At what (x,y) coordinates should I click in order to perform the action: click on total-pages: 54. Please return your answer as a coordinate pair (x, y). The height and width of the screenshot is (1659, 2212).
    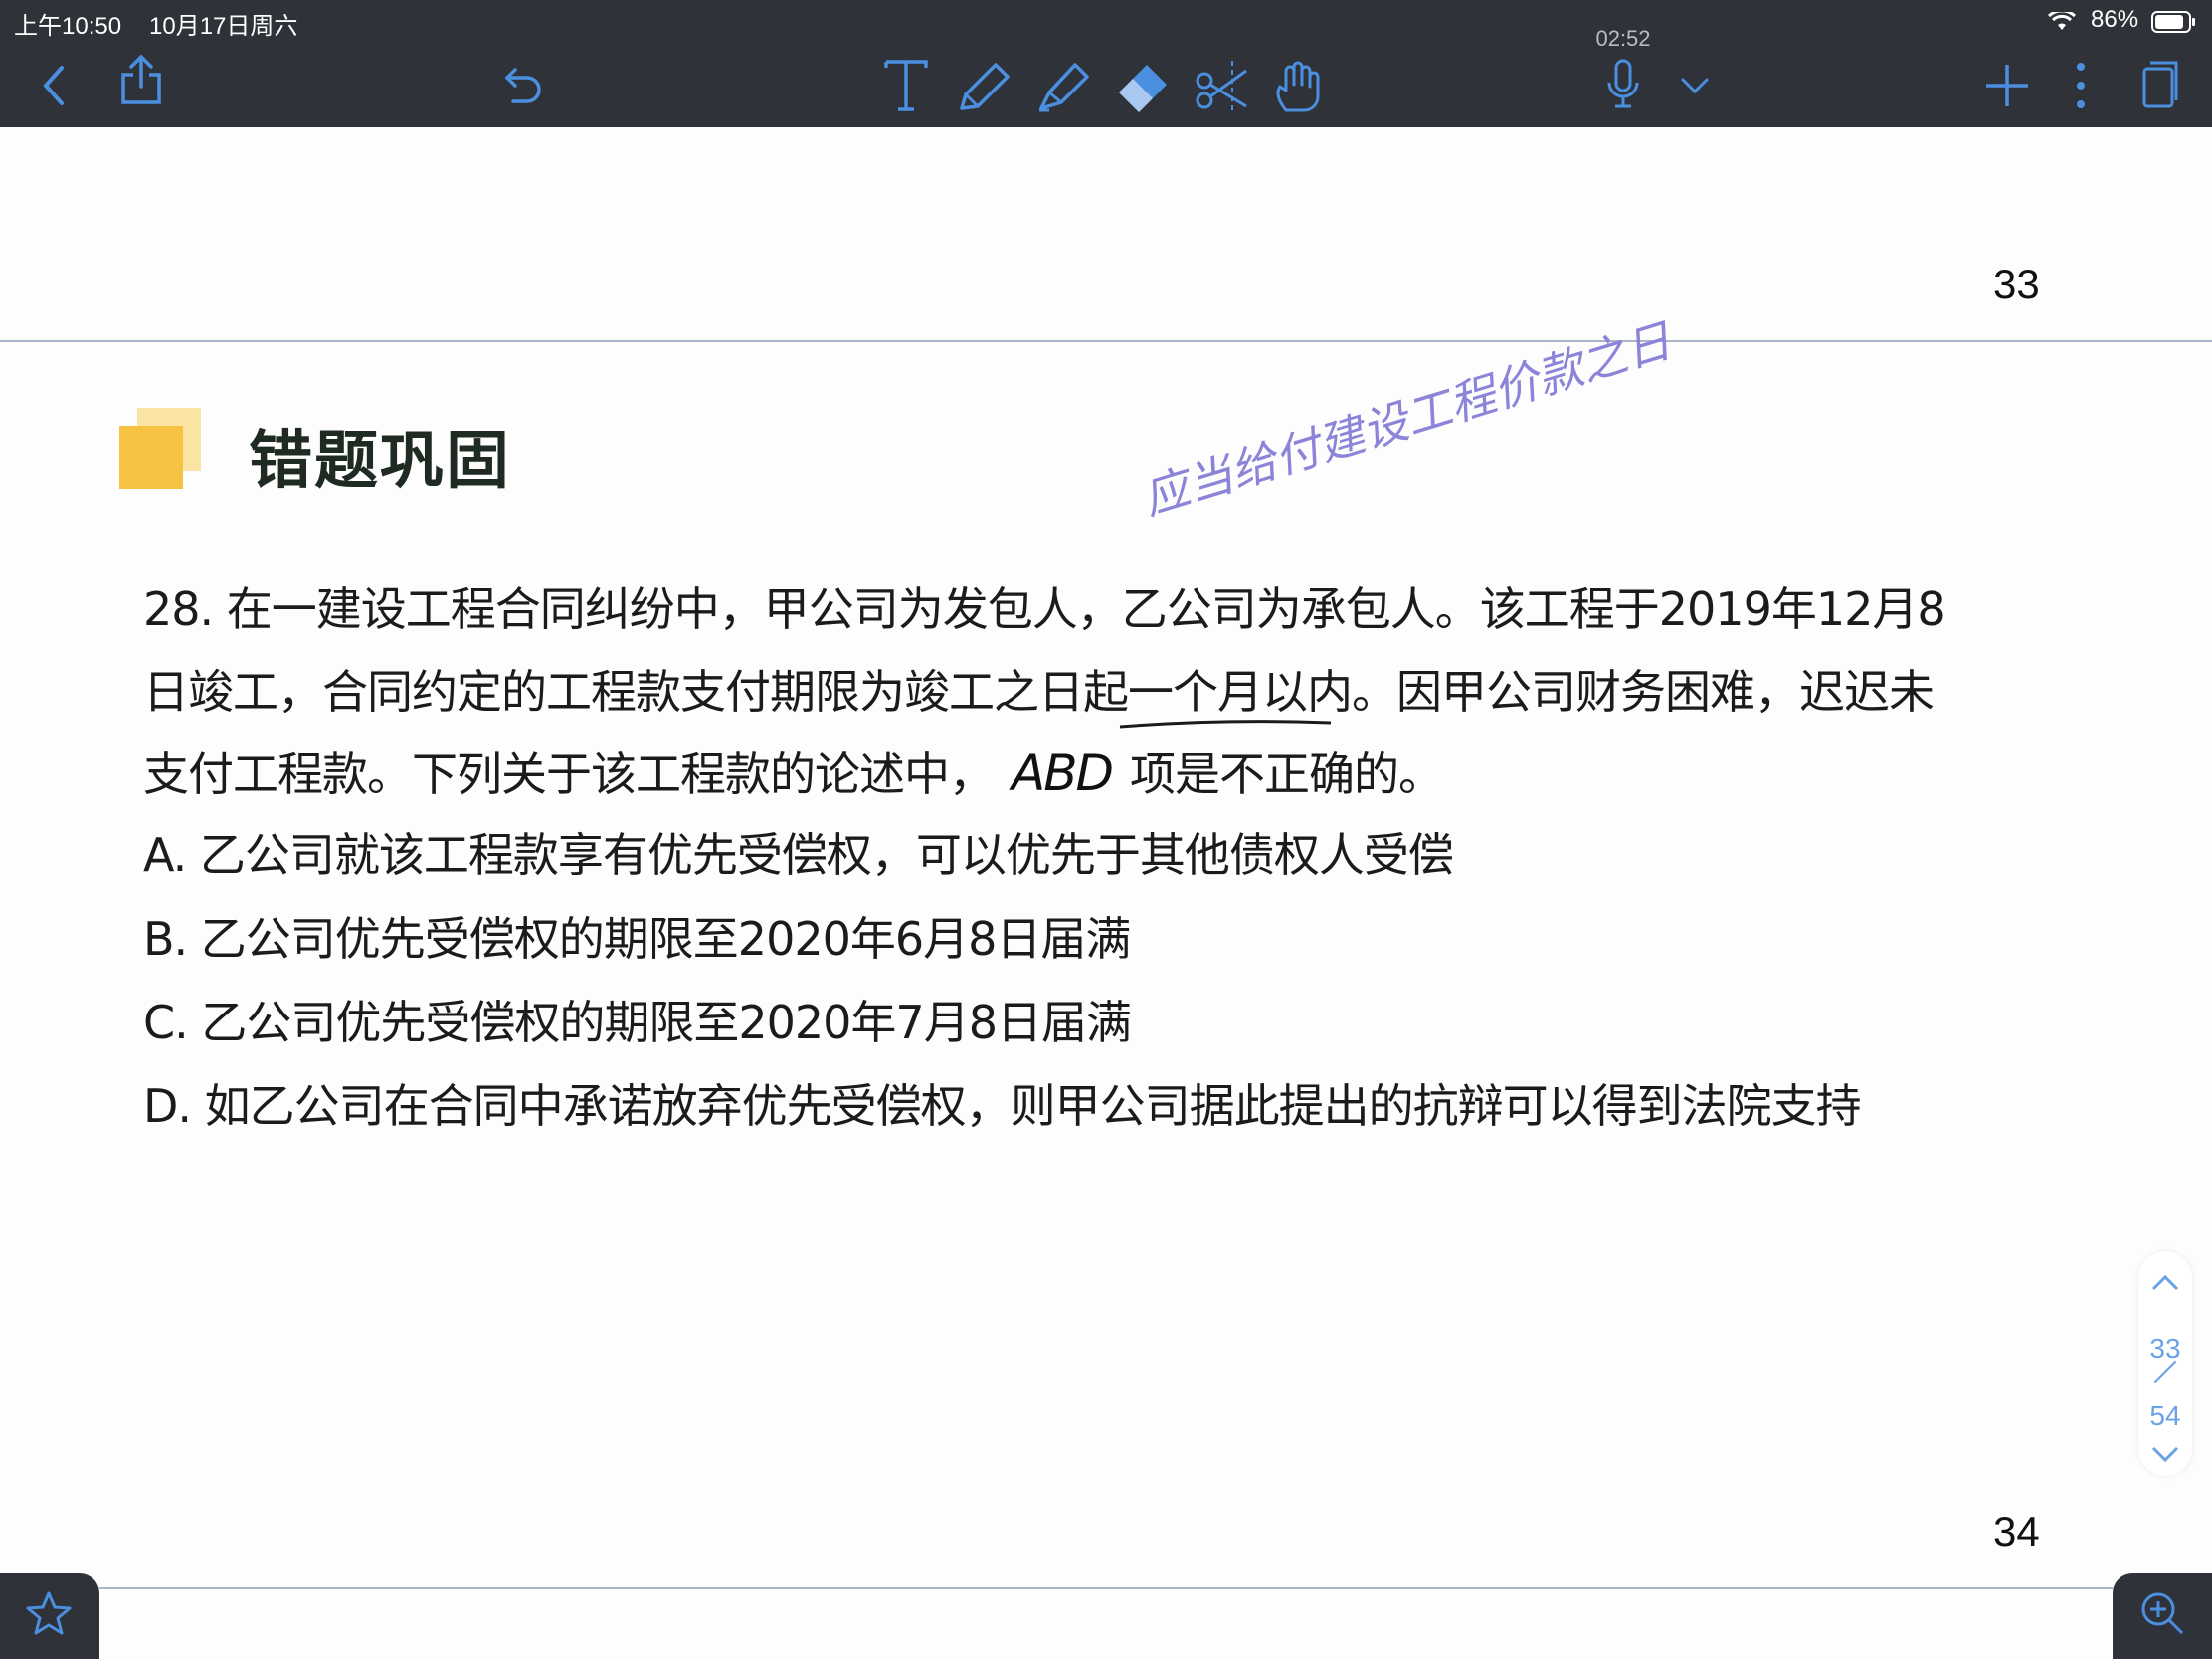
    Looking at the image, I should click on (2165, 1415).